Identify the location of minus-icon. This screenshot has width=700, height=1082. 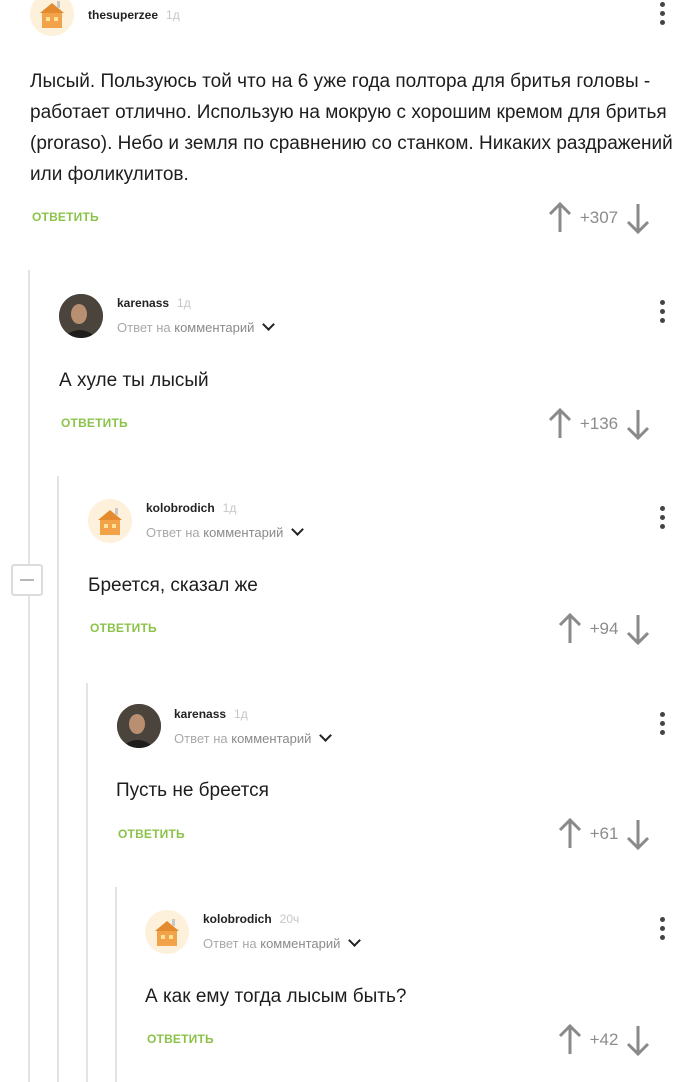
(27, 580).